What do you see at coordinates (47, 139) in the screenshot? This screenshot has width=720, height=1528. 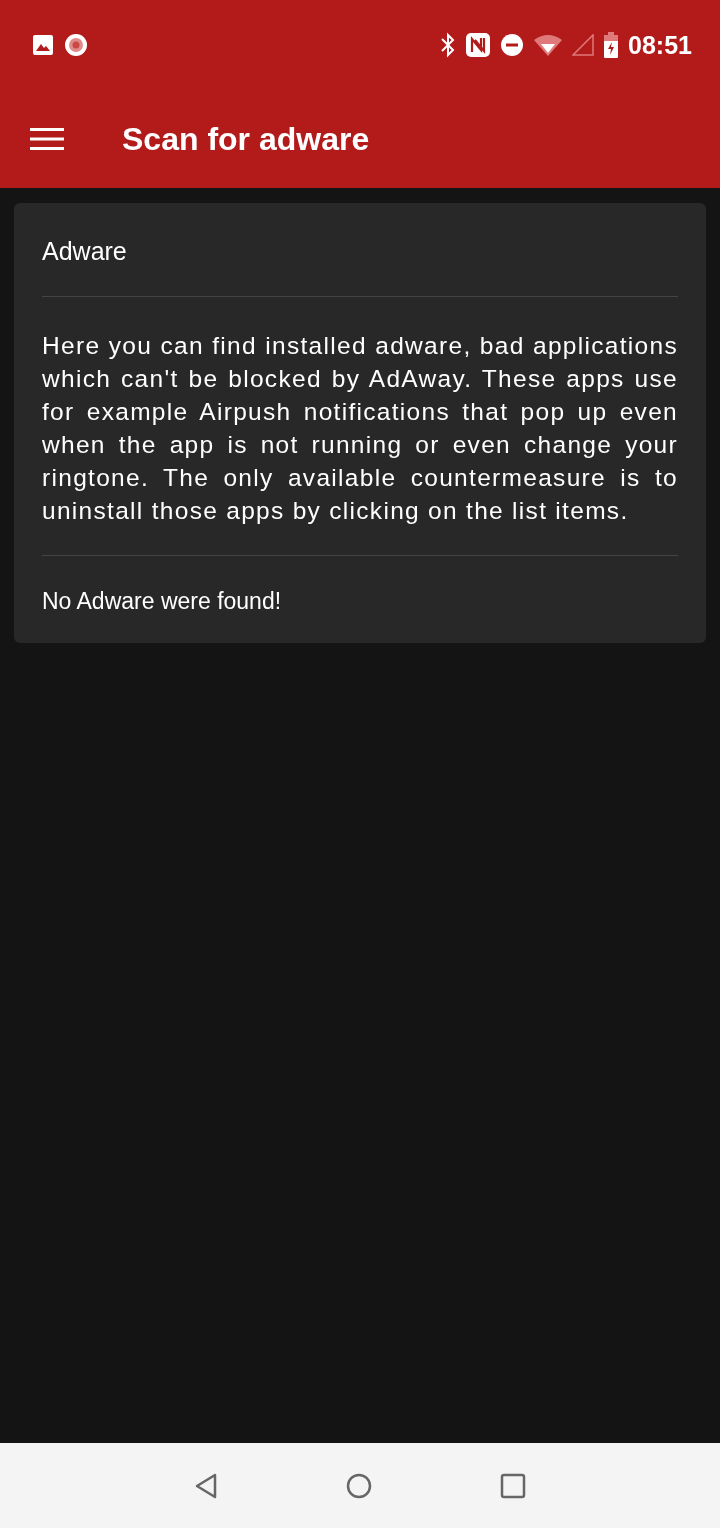 I see `menu-icon` at bounding box center [47, 139].